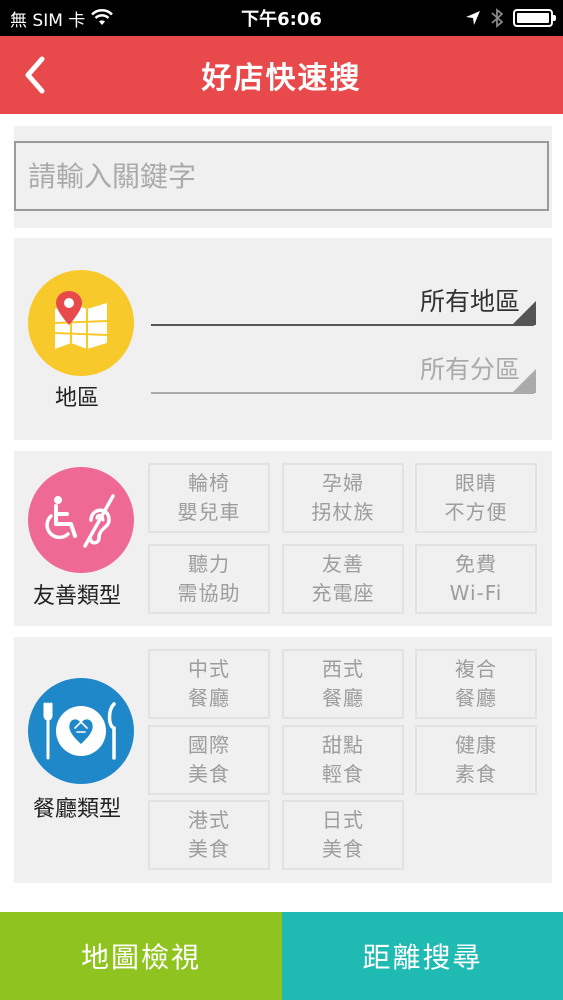  What do you see at coordinates (81, 320) in the screenshot?
I see `map-pin-icon` at bounding box center [81, 320].